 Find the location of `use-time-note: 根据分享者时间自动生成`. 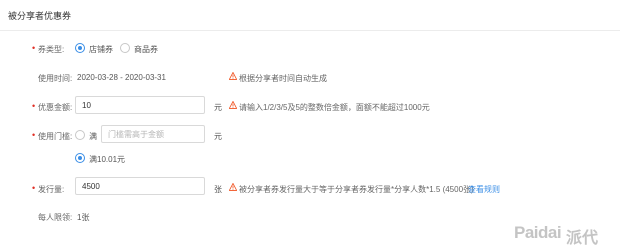

use-time-note: 根据分享者时间自动生成 is located at coordinates (283, 78).